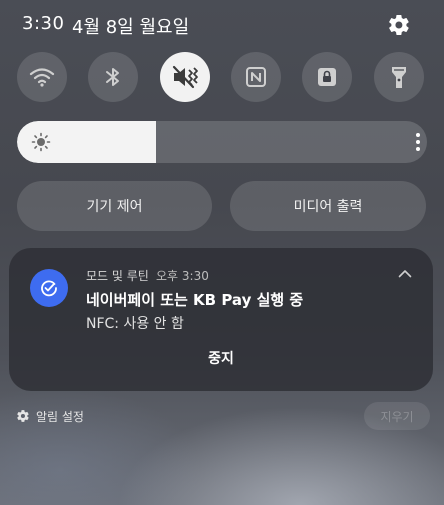 The width and height of the screenshot is (444, 505). I want to click on stop-button-label: 중지, so click(221, 359).